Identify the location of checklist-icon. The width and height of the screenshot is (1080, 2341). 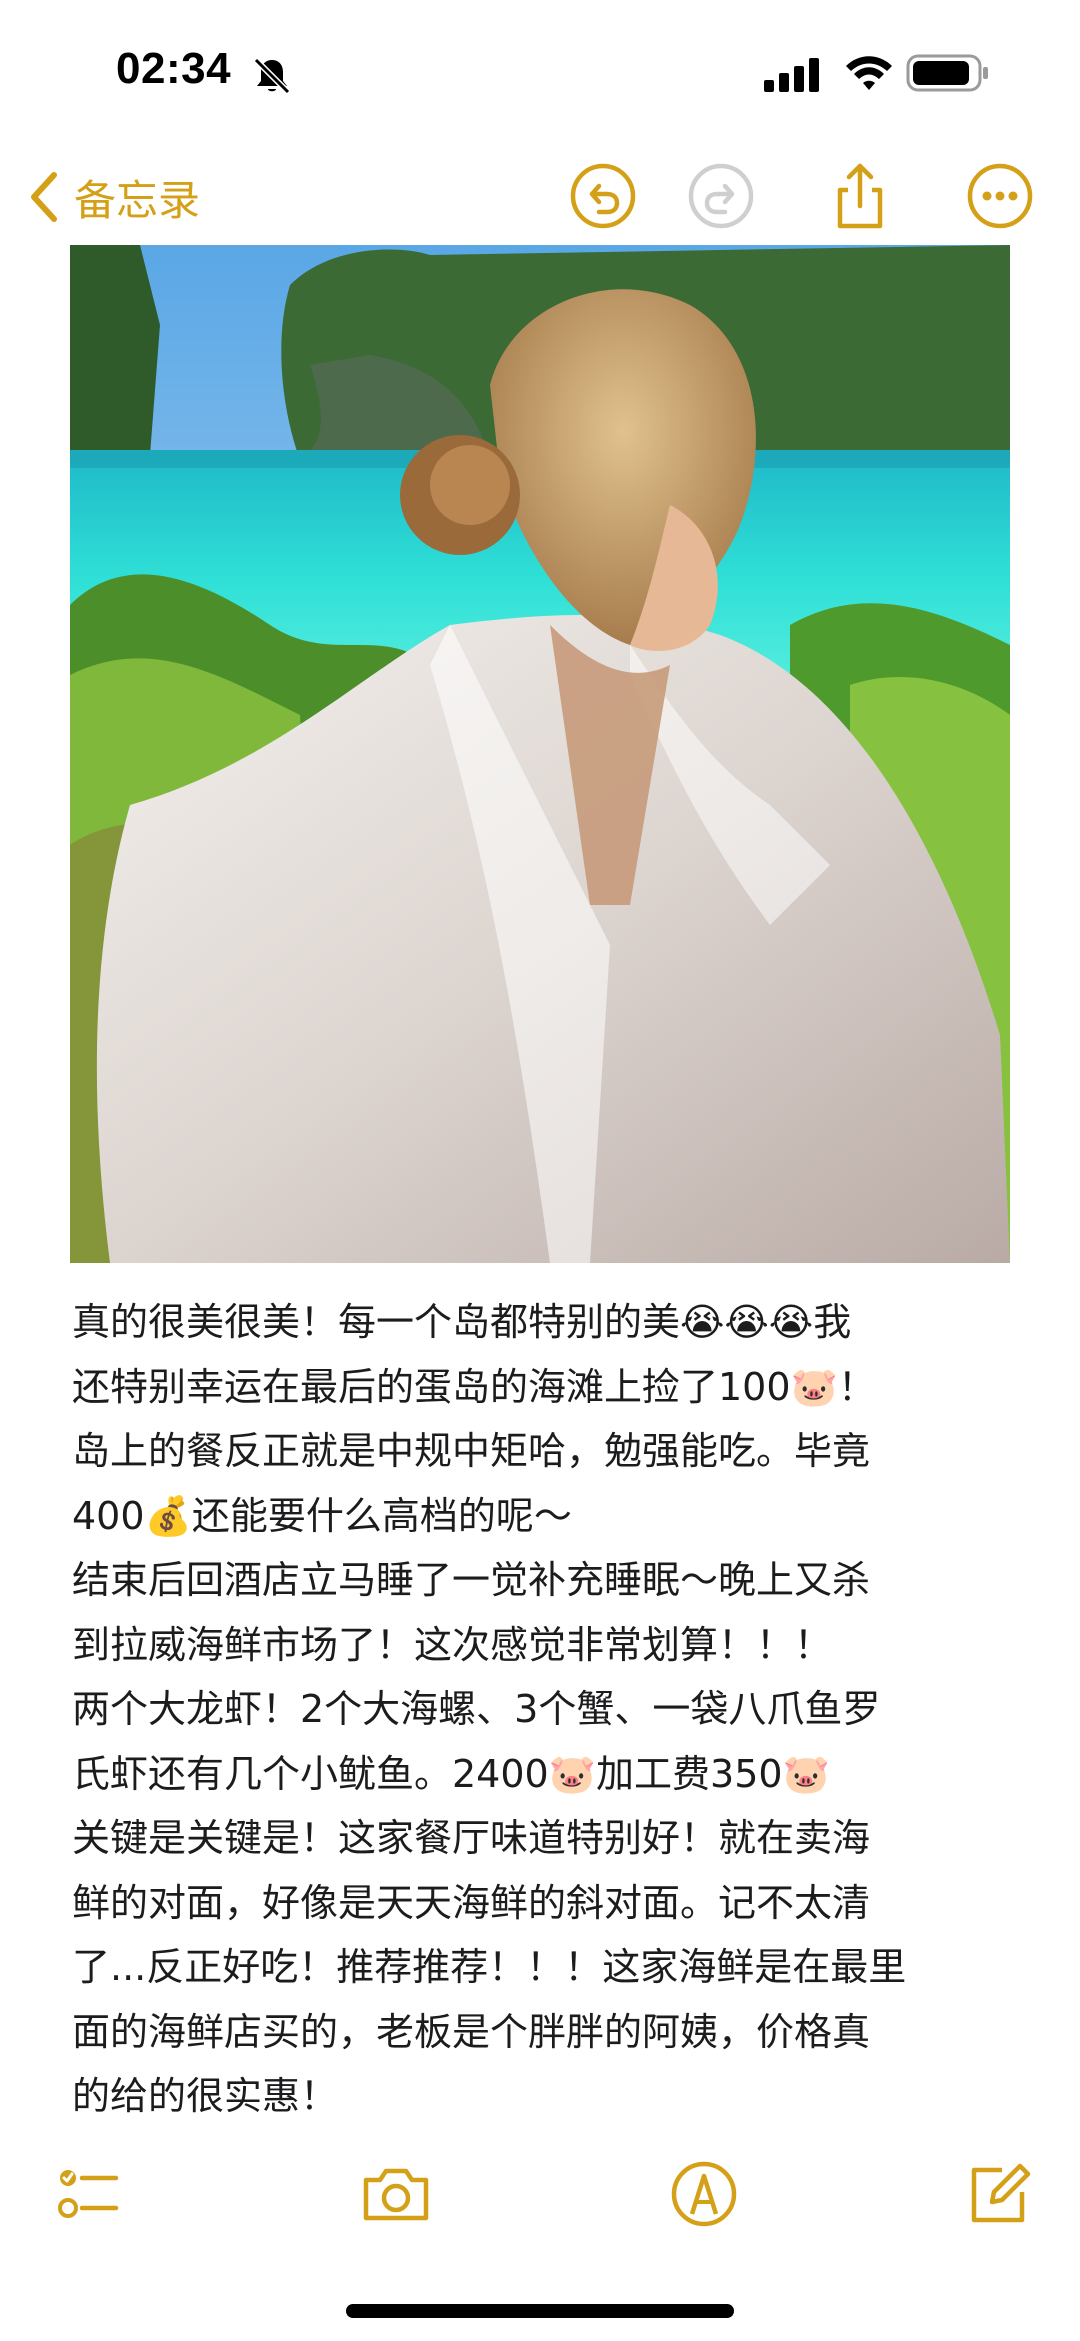
(88, 2194).